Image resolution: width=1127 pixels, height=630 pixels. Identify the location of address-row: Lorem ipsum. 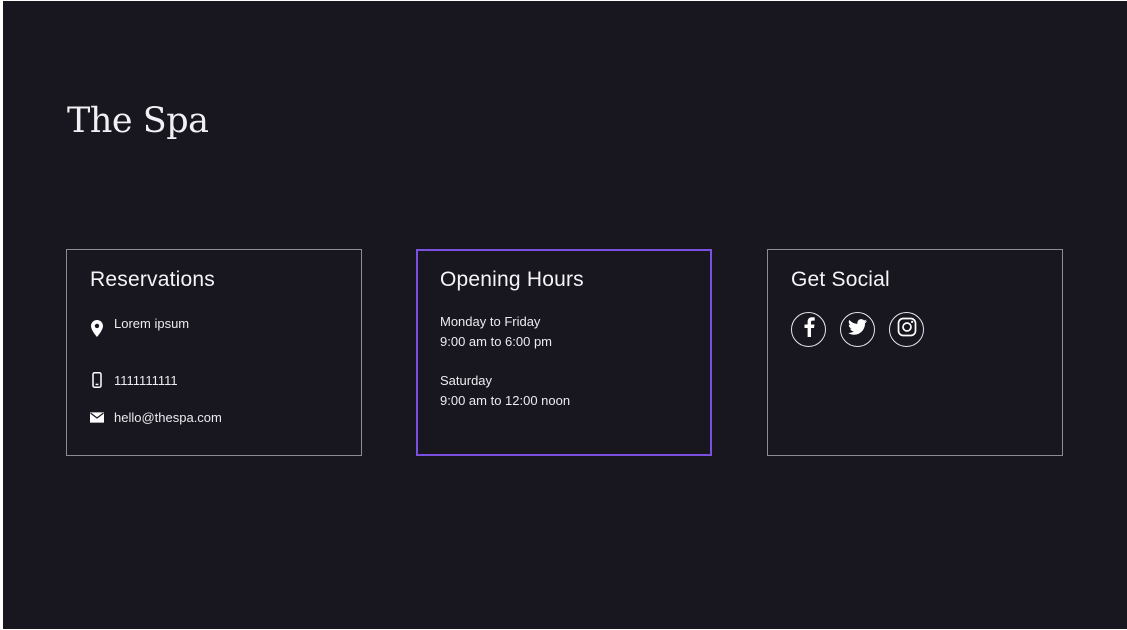
(139, 327).